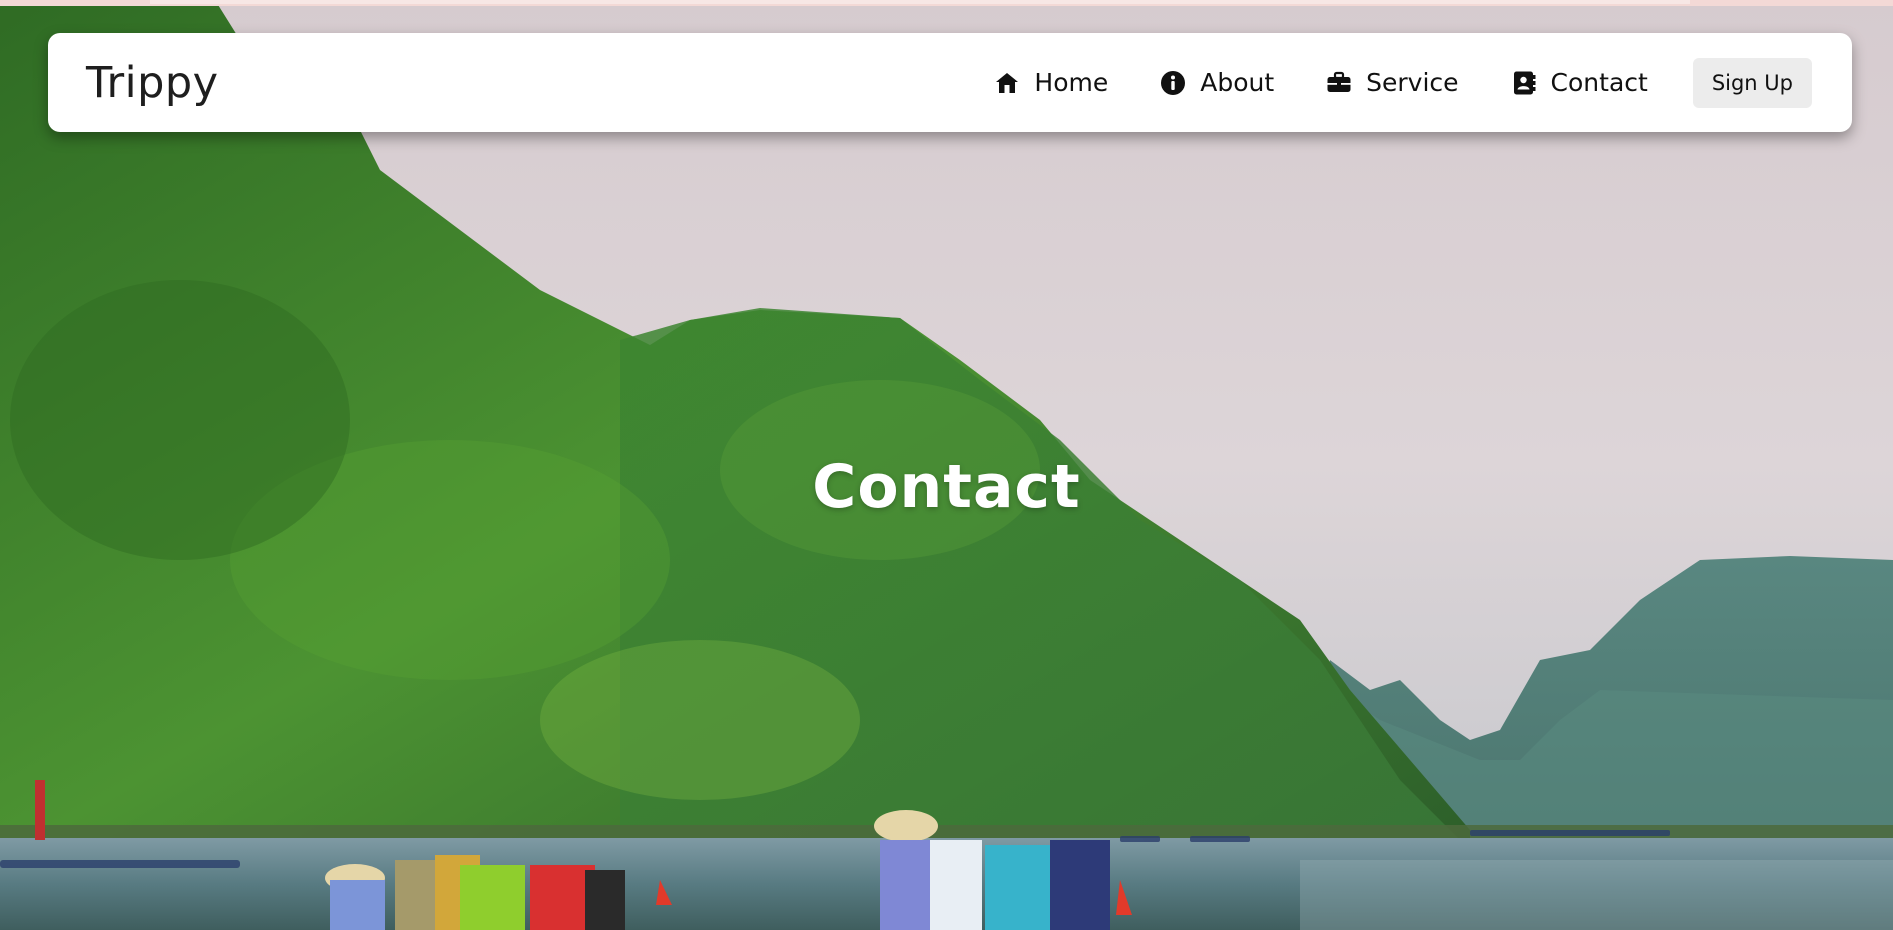  What do you see at coordinates (1752, 82) in the screenshot?
I see `sign-up-button: Sign Up` at bounding box center [1752, 82].